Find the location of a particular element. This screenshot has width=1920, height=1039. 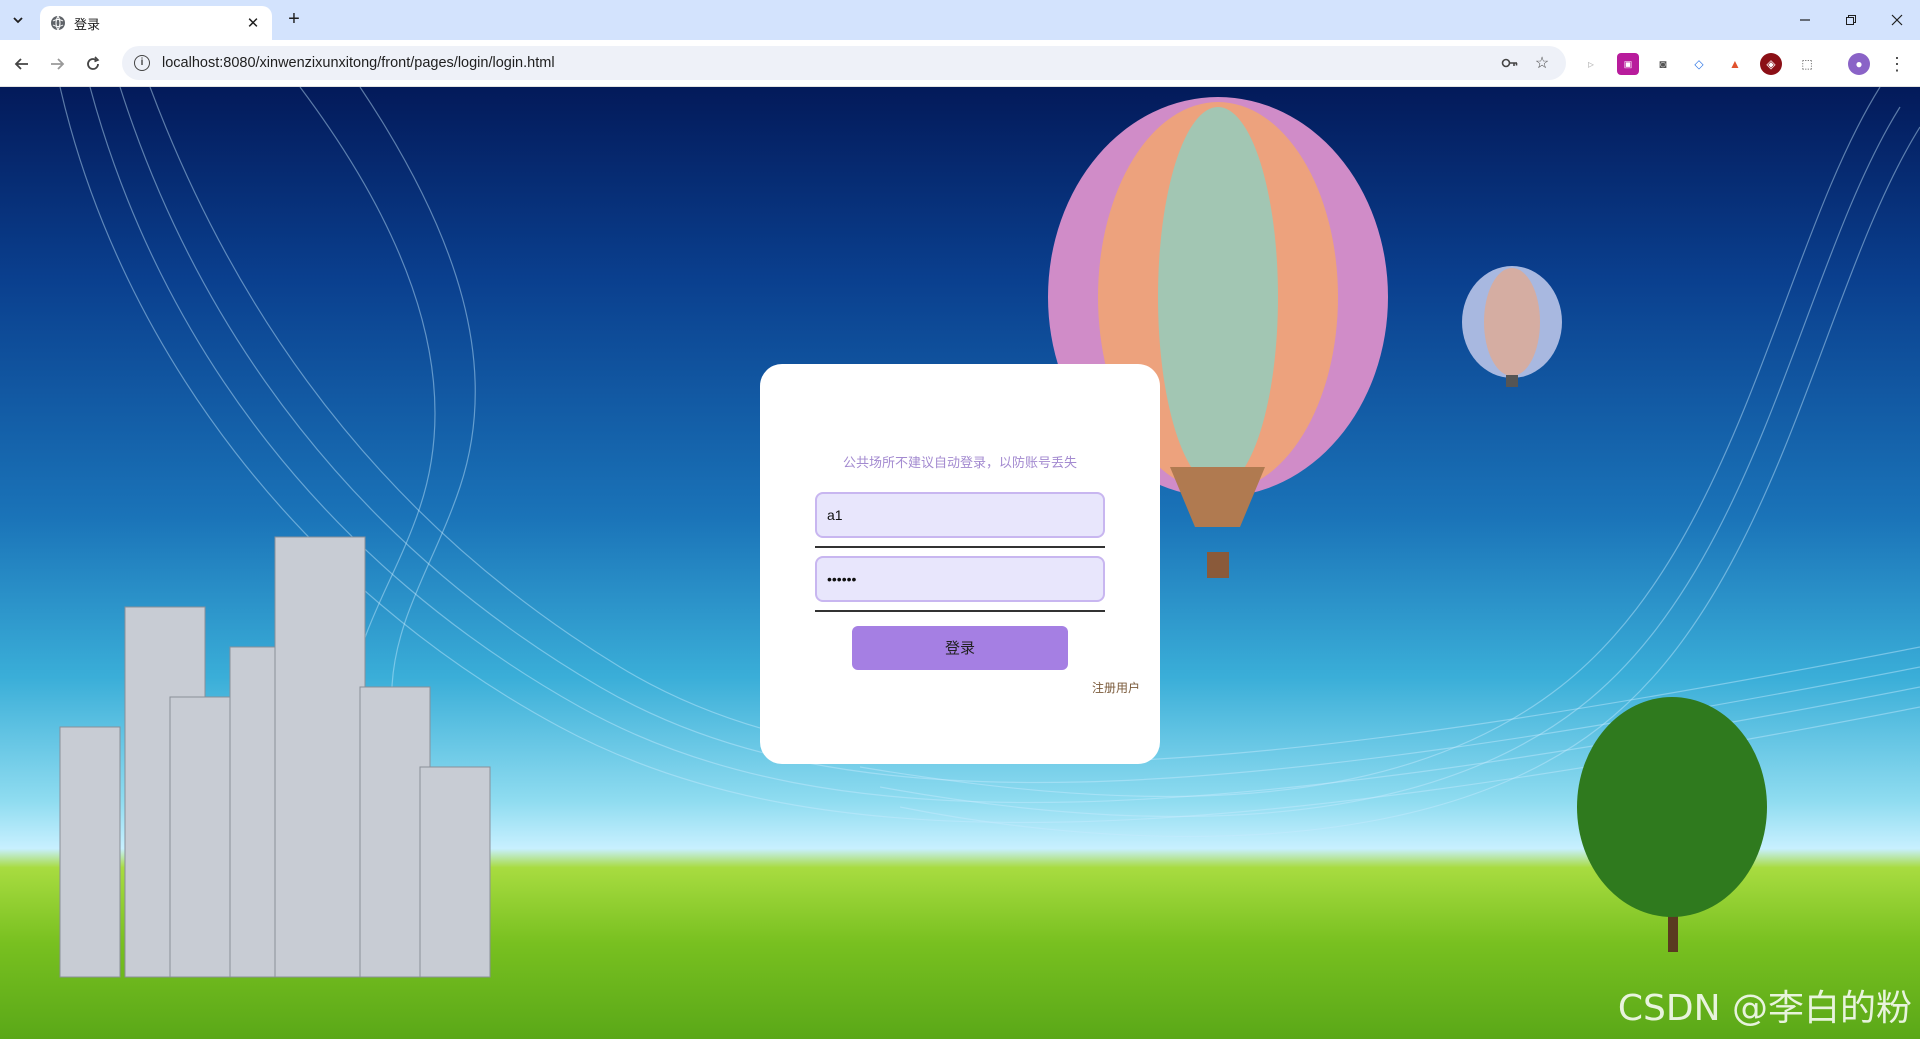

password-field-wrap is located at coordinates (960, 584).